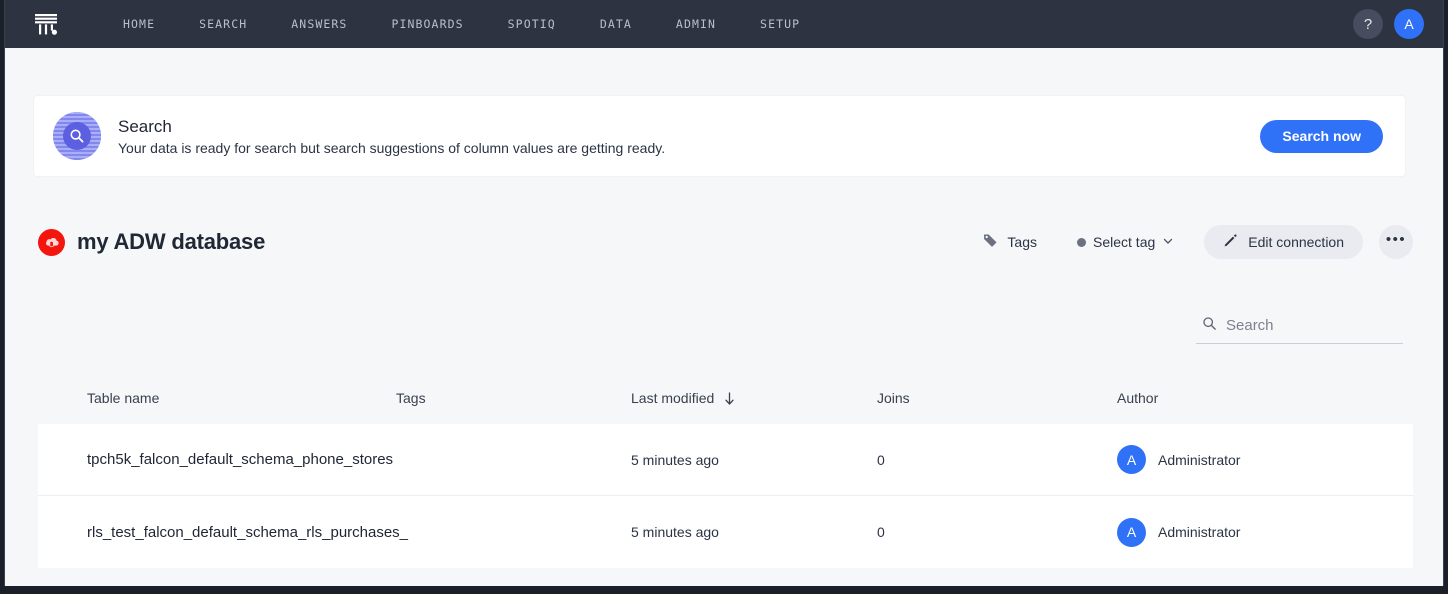 Image resolution: width=1448 pixels, height=594 pixels. I want to click on column-header-author: Author, so click(1237, 398).